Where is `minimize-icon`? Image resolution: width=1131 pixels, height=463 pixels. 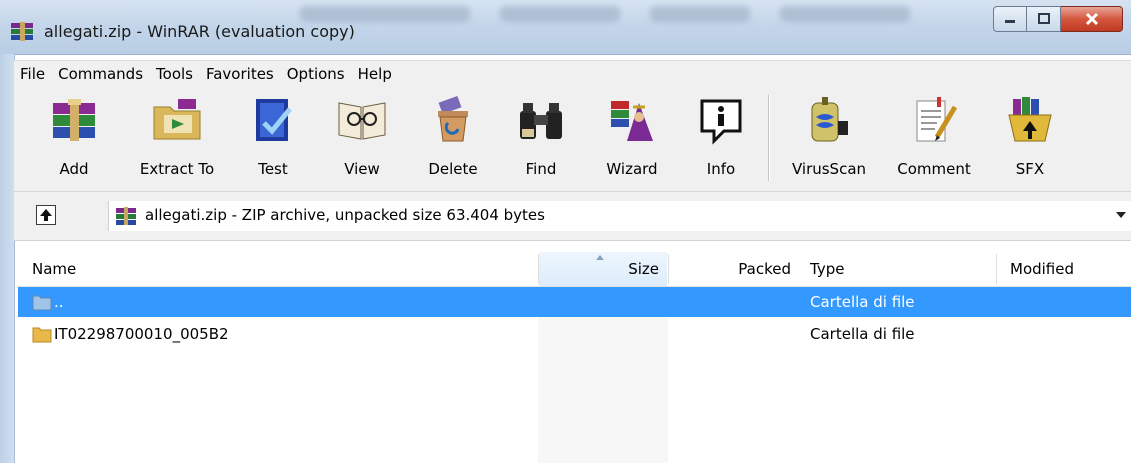
minimize-icon is located at coordinates (1010, 21).